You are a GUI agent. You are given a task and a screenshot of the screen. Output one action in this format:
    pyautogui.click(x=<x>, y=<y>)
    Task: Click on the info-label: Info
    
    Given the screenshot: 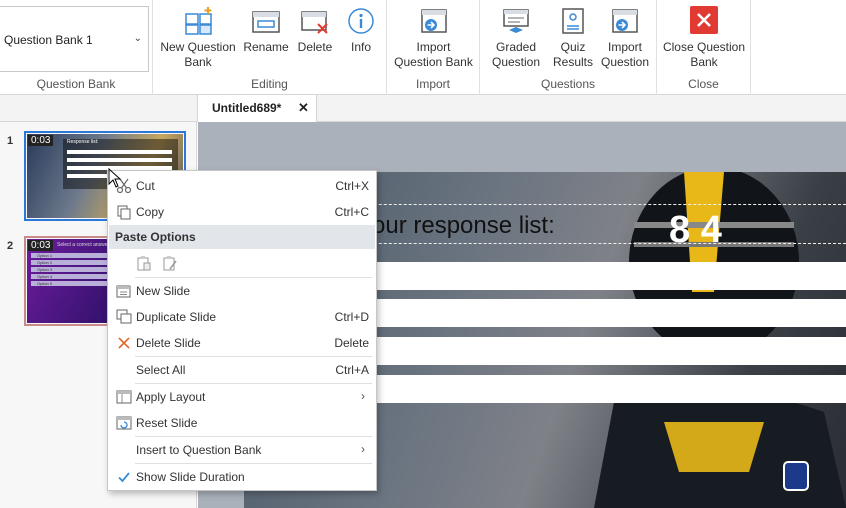 What is the action you would take?
    pyautogui.click(x=360, y=47)
    